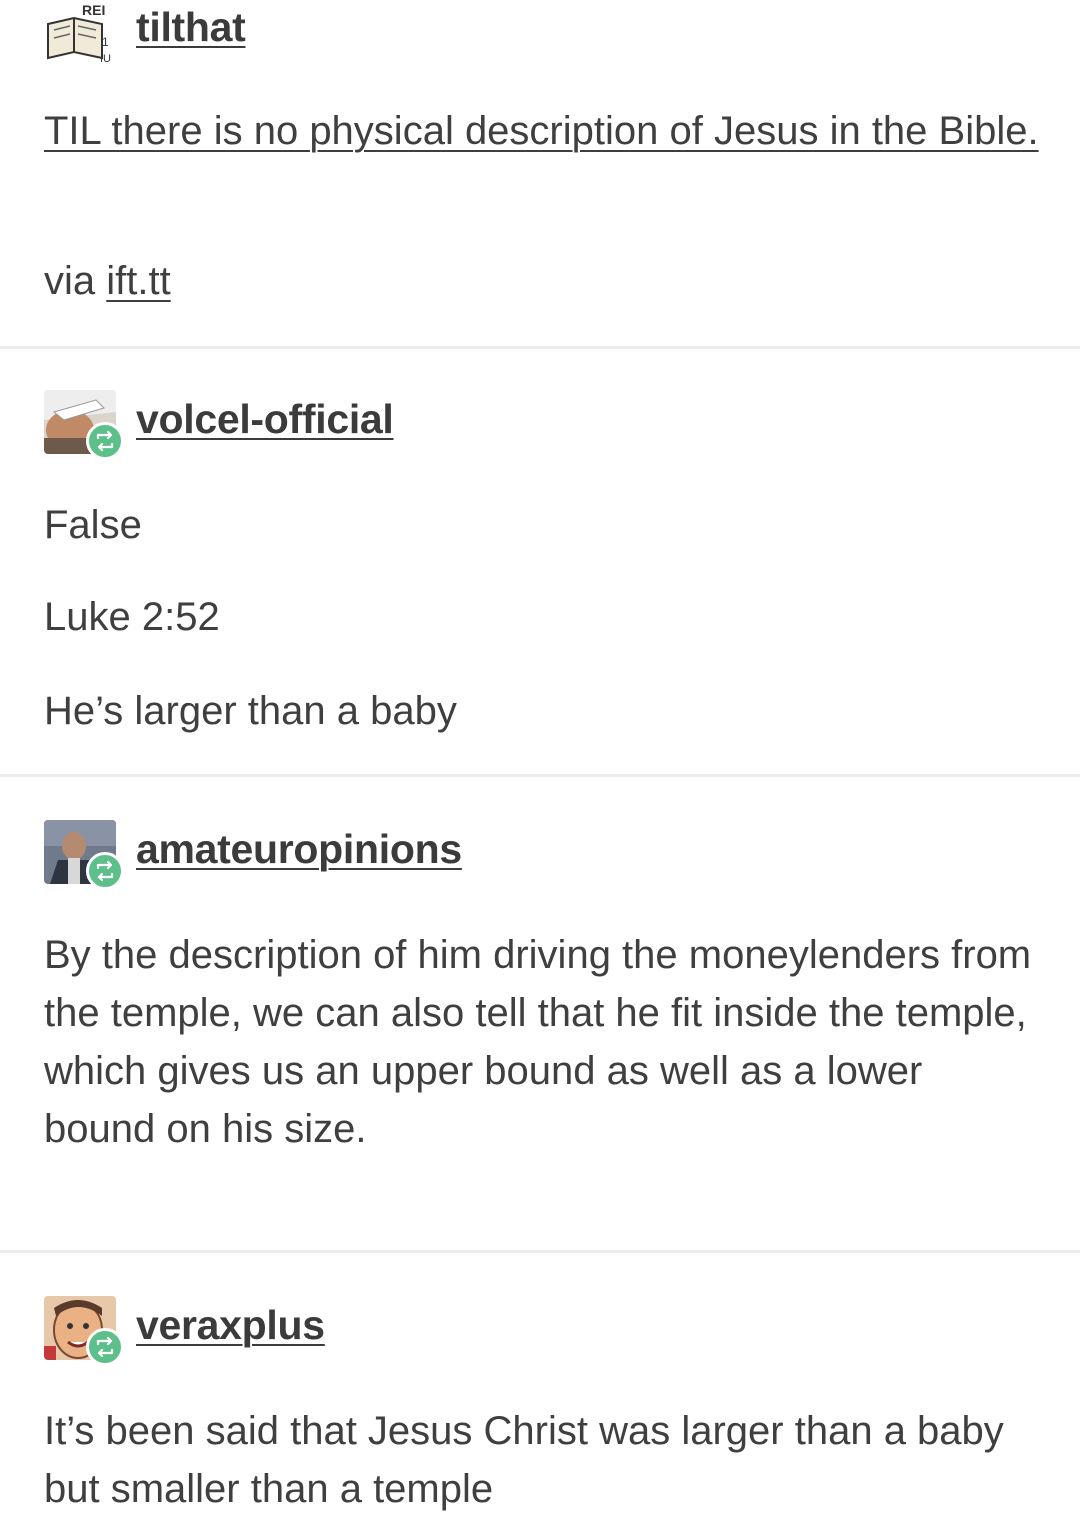 This screenshot has width=1080, height=1521. What do you see at coordinates (549, 281) in the screenshot?
I see `via-line: via ift.tt` at bounding box center [549, 281].